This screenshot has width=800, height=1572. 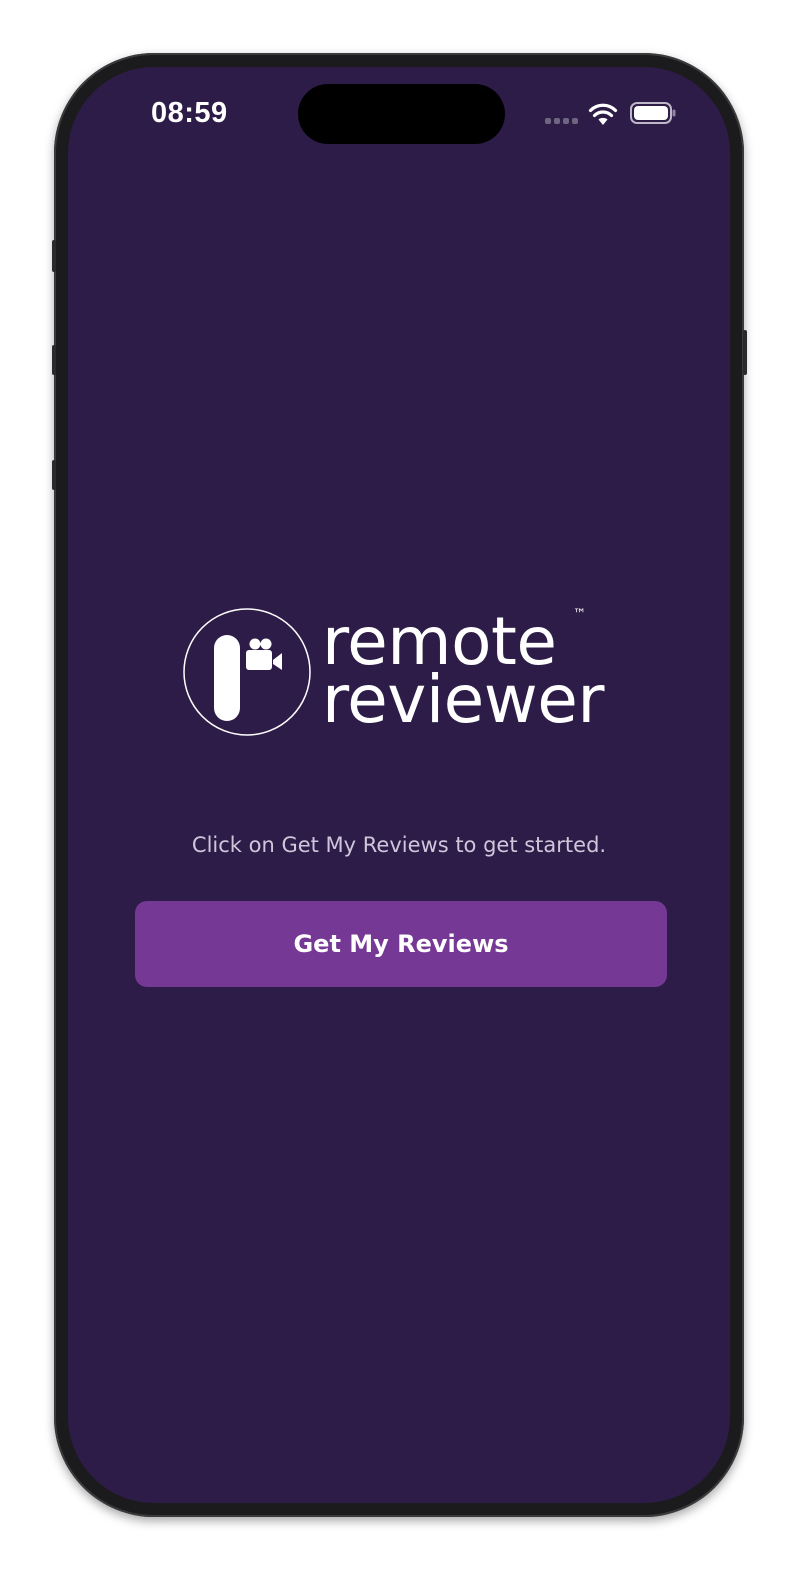 I want to click on action-button, so click(x=54, y=256).